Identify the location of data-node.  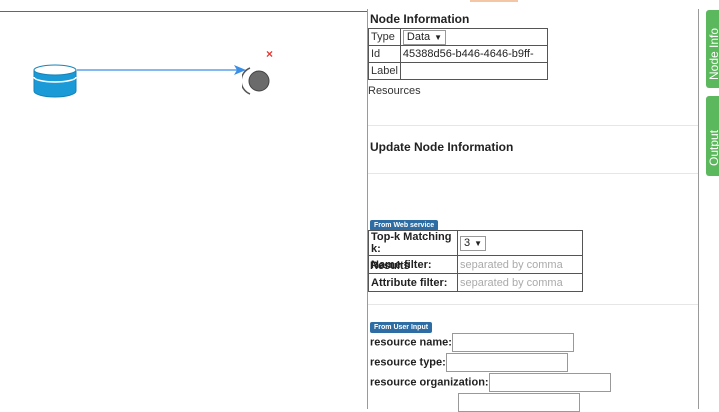
(55, 83).